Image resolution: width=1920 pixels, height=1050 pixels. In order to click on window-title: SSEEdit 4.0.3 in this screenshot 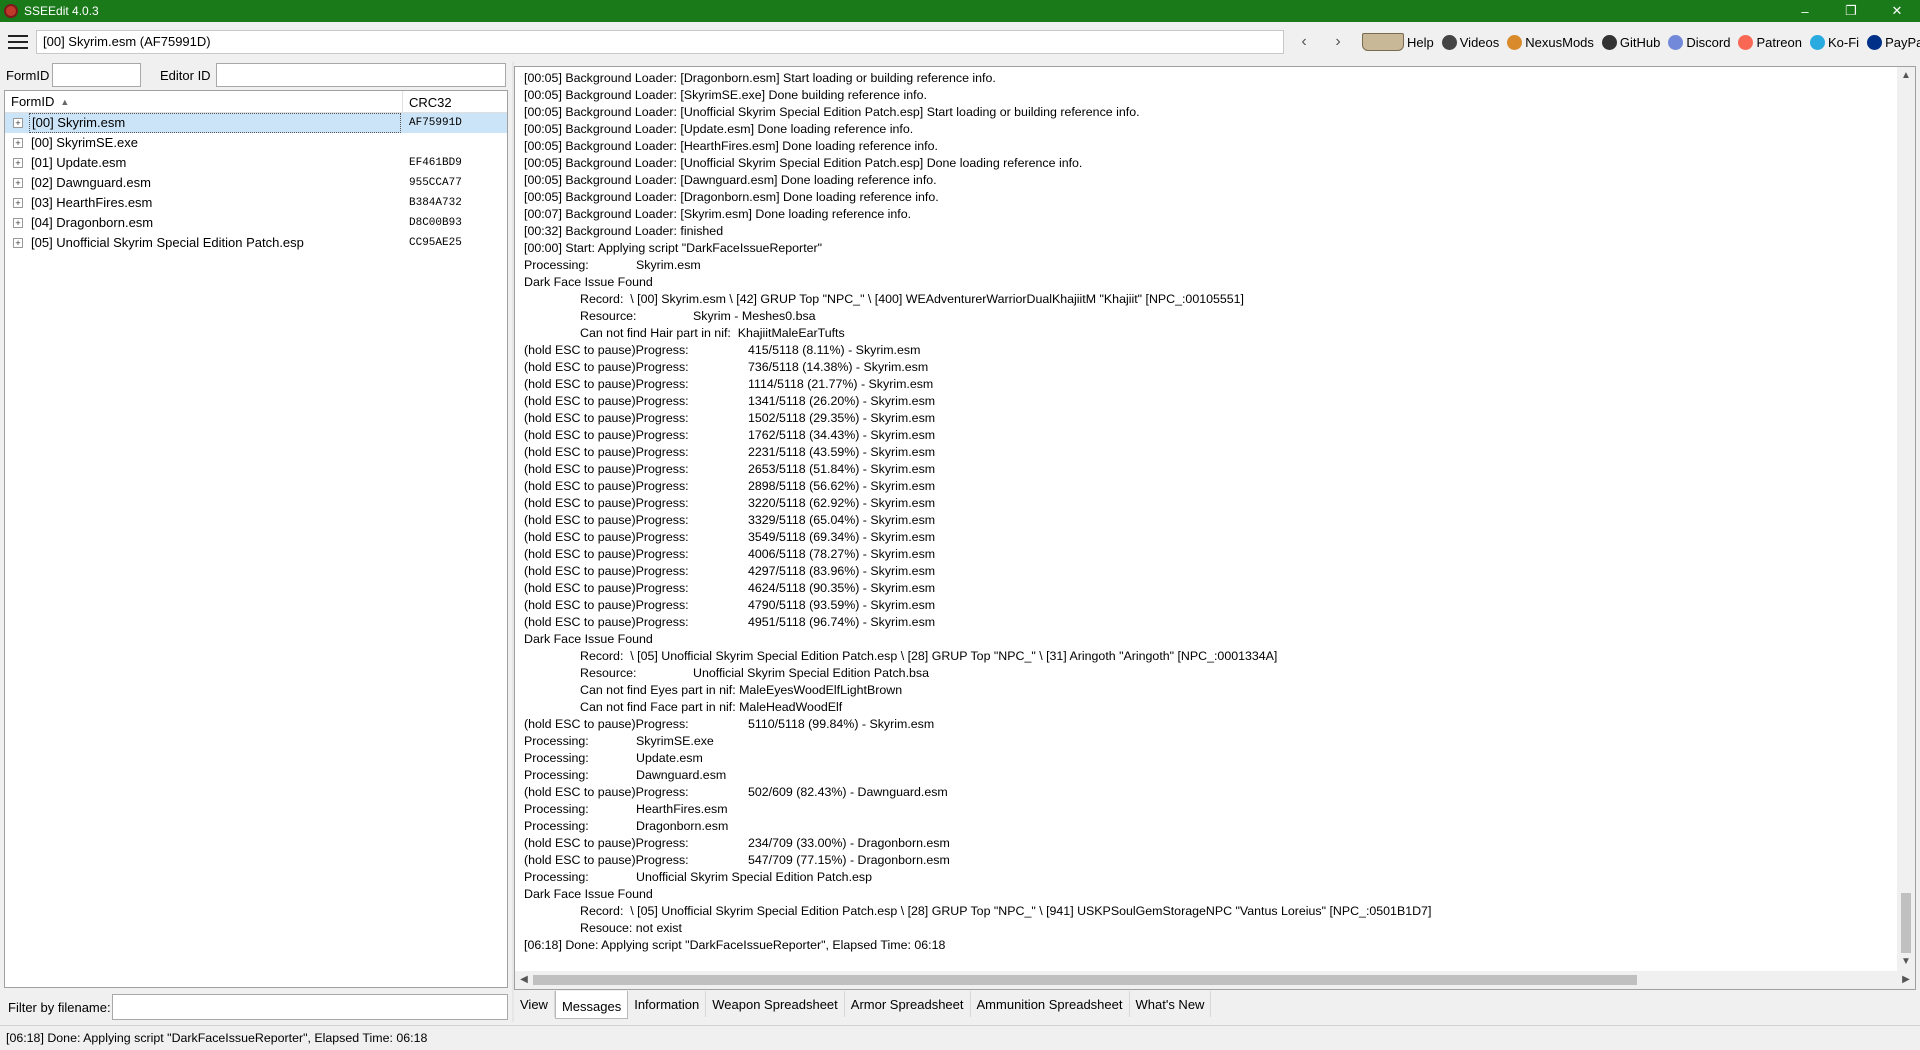, I will do `click(61, 11)`.